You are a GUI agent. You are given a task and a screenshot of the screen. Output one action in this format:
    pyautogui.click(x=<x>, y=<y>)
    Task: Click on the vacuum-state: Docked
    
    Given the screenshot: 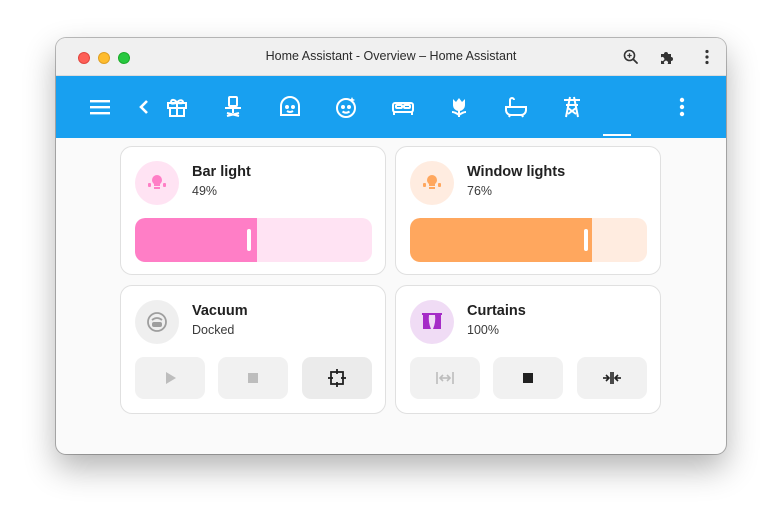 What is the action you would take?
    pyautogui.click(x=213, y=330)
    